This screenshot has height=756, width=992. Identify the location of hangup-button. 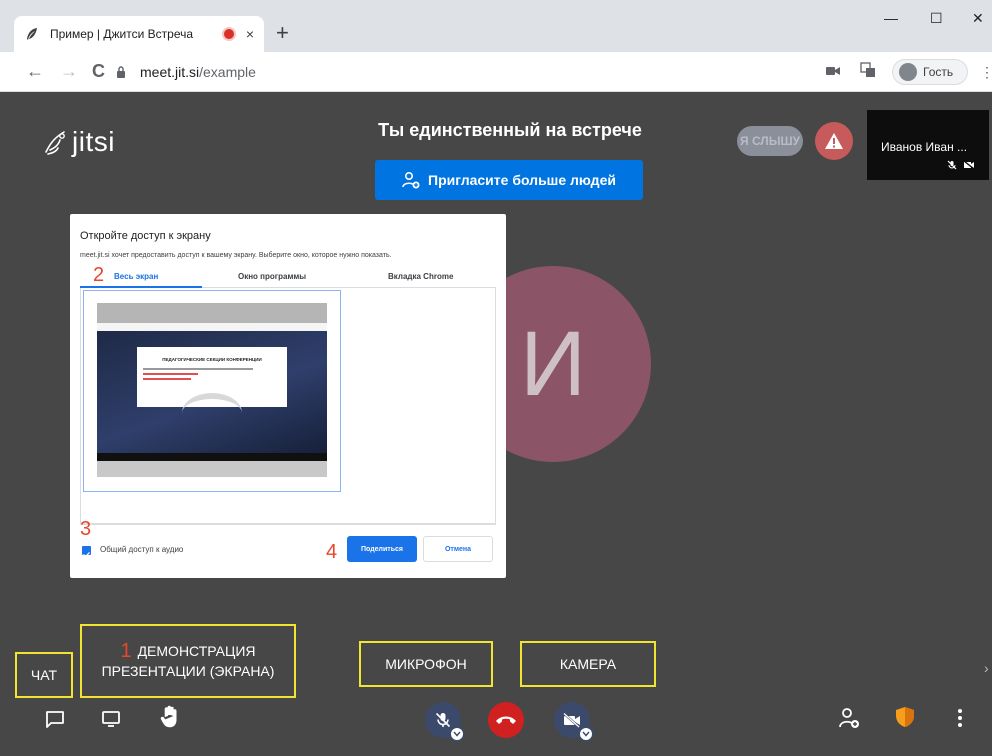
(506, 720).